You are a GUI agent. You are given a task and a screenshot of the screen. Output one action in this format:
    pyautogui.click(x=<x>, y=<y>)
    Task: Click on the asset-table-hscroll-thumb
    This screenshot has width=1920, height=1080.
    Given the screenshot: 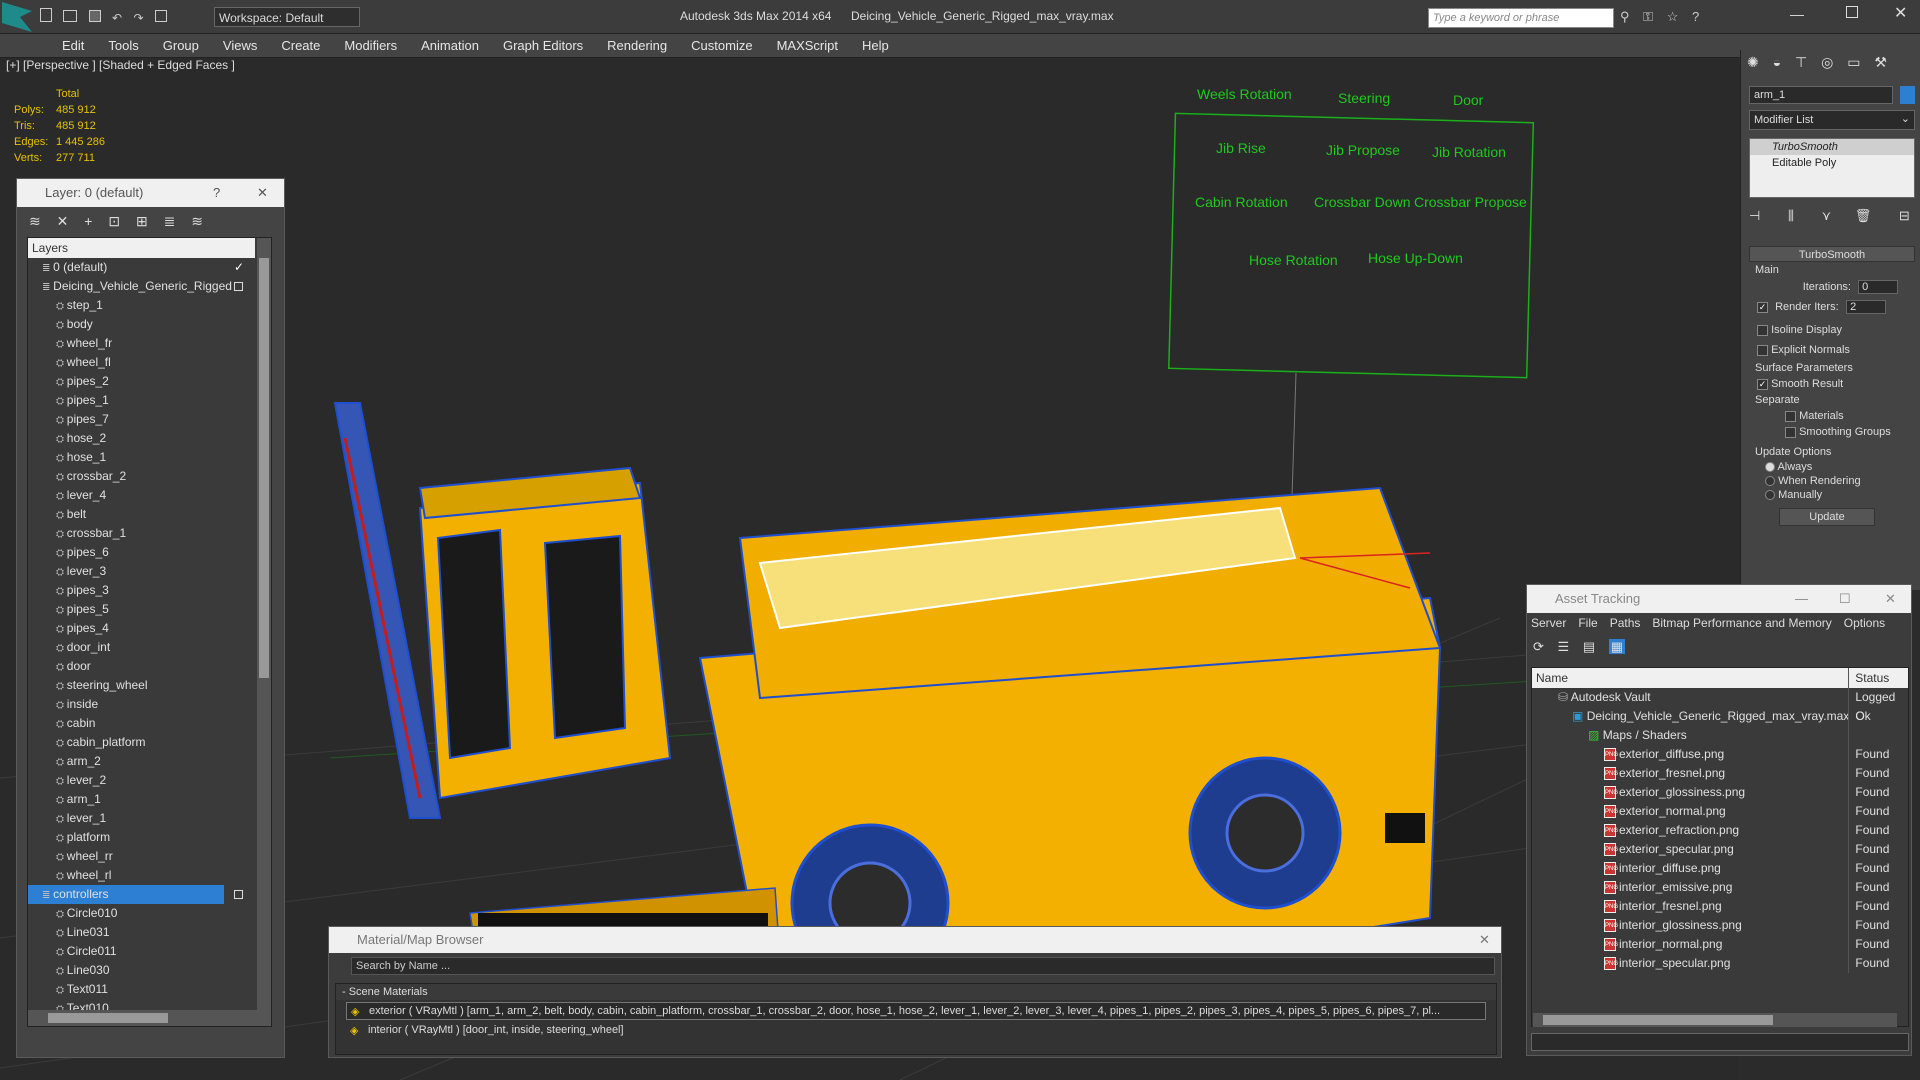 What is the action you would take?
    pyautogui.click(x=1658, y=1020)
    